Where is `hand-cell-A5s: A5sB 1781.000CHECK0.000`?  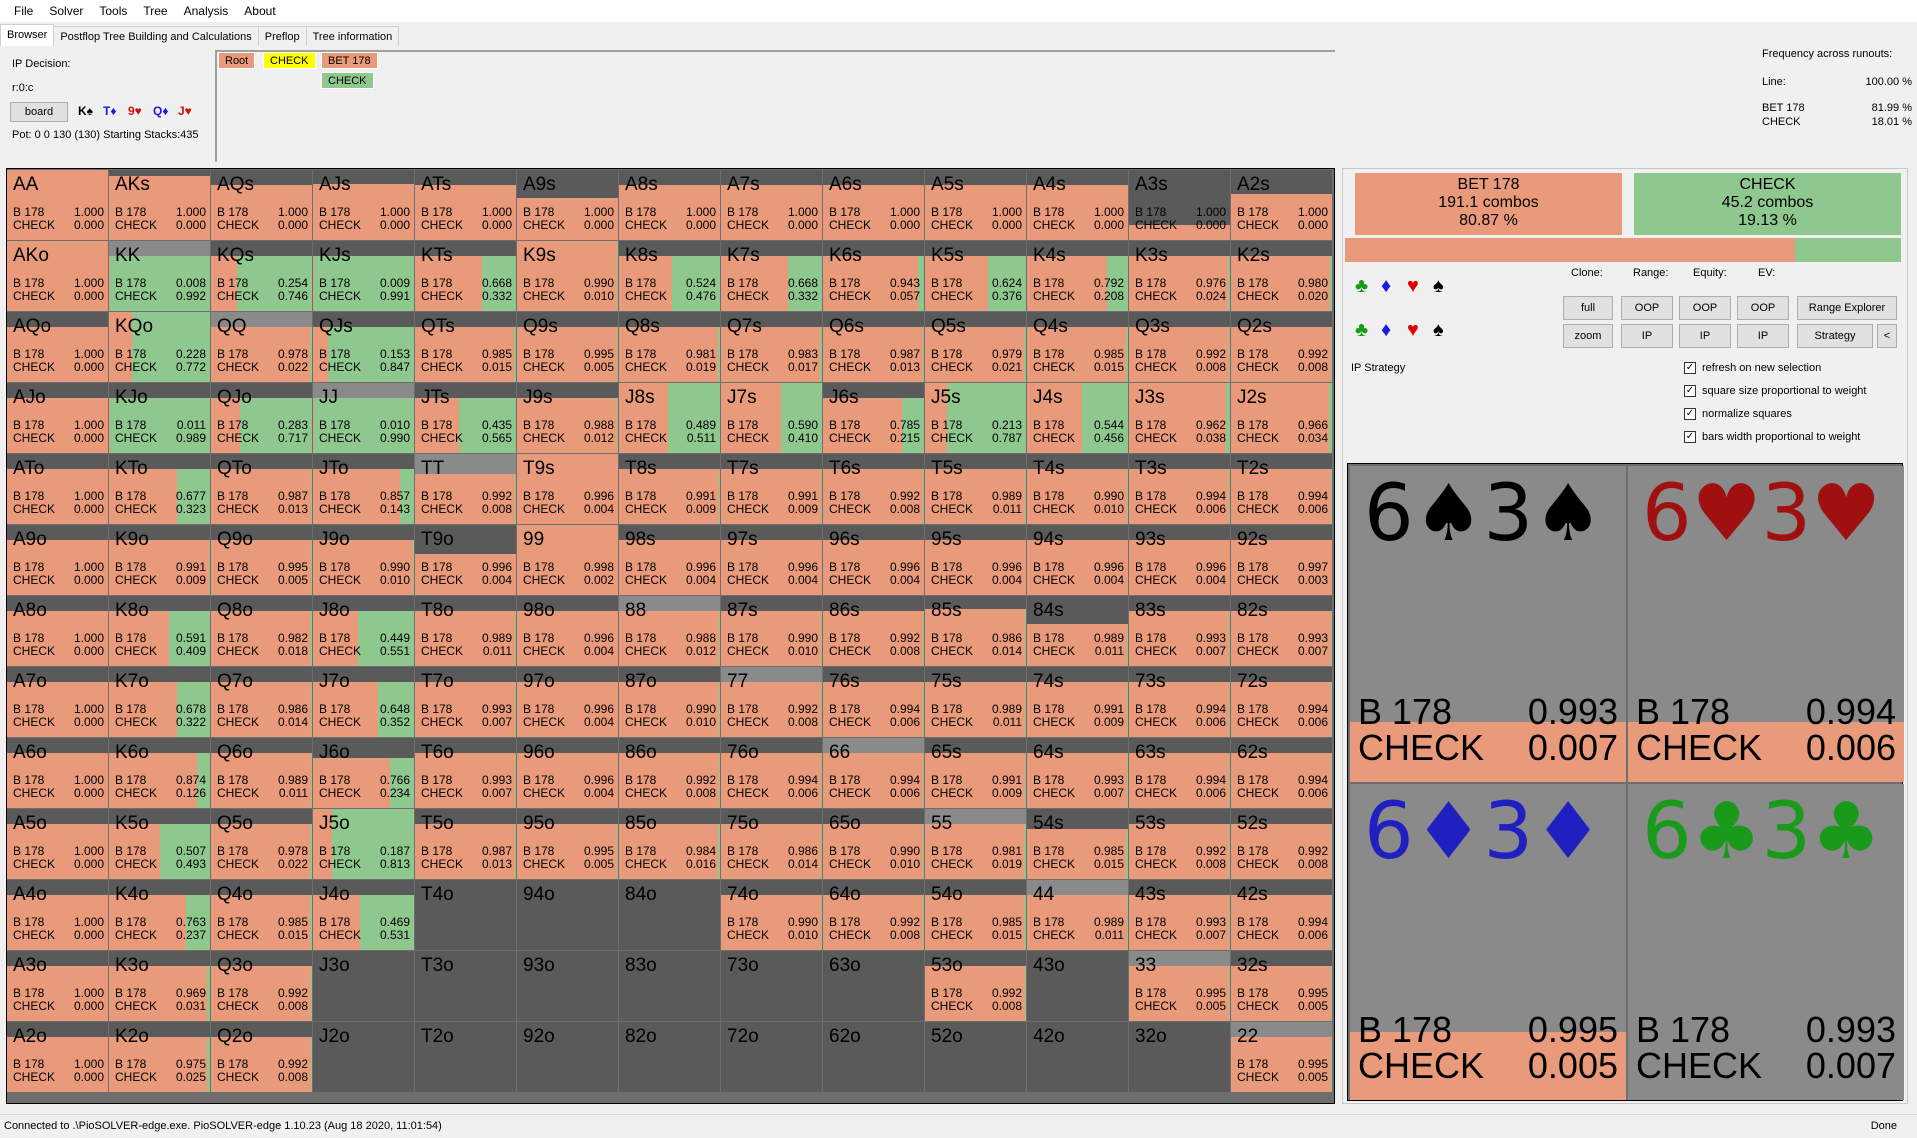
hand-cell-A5s: A5sB 1781.000CHECK0.000 is located at coordinates (975, 205).